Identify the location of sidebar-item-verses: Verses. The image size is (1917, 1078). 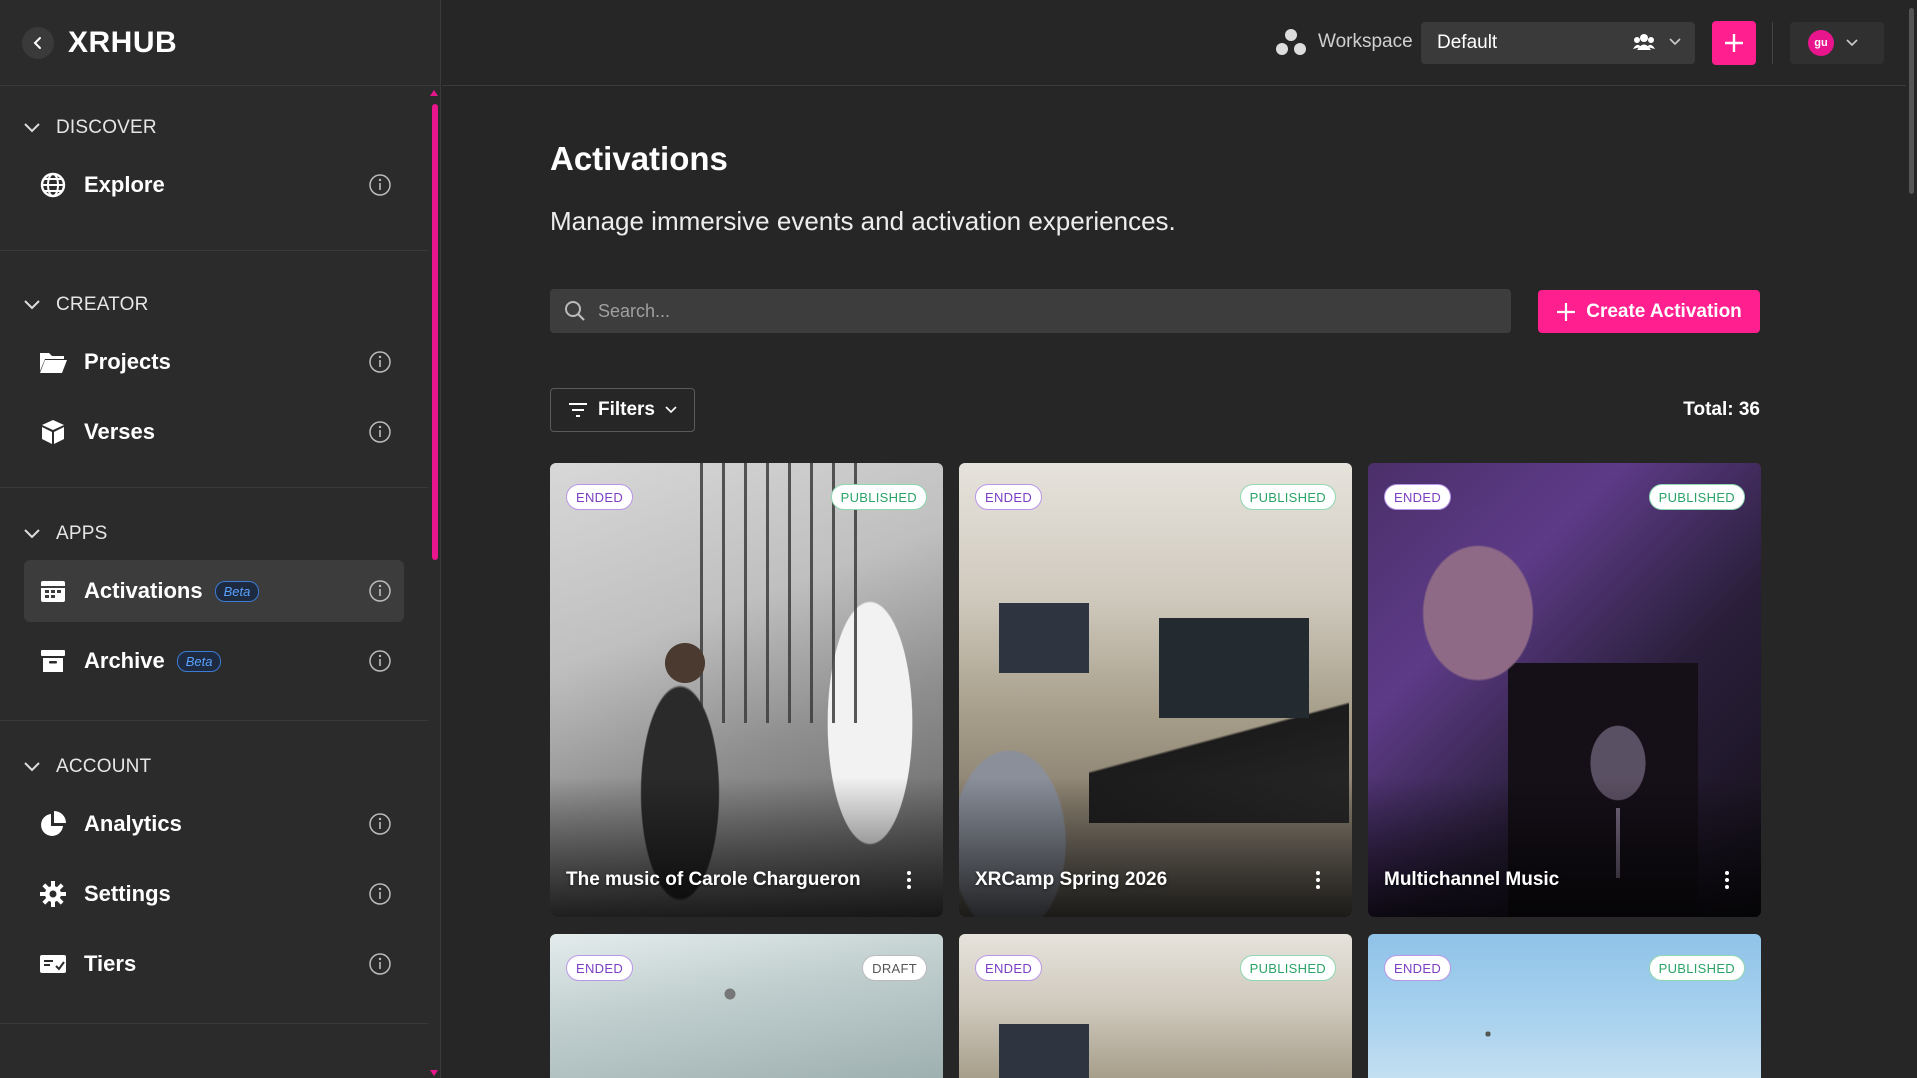
(214, 432).